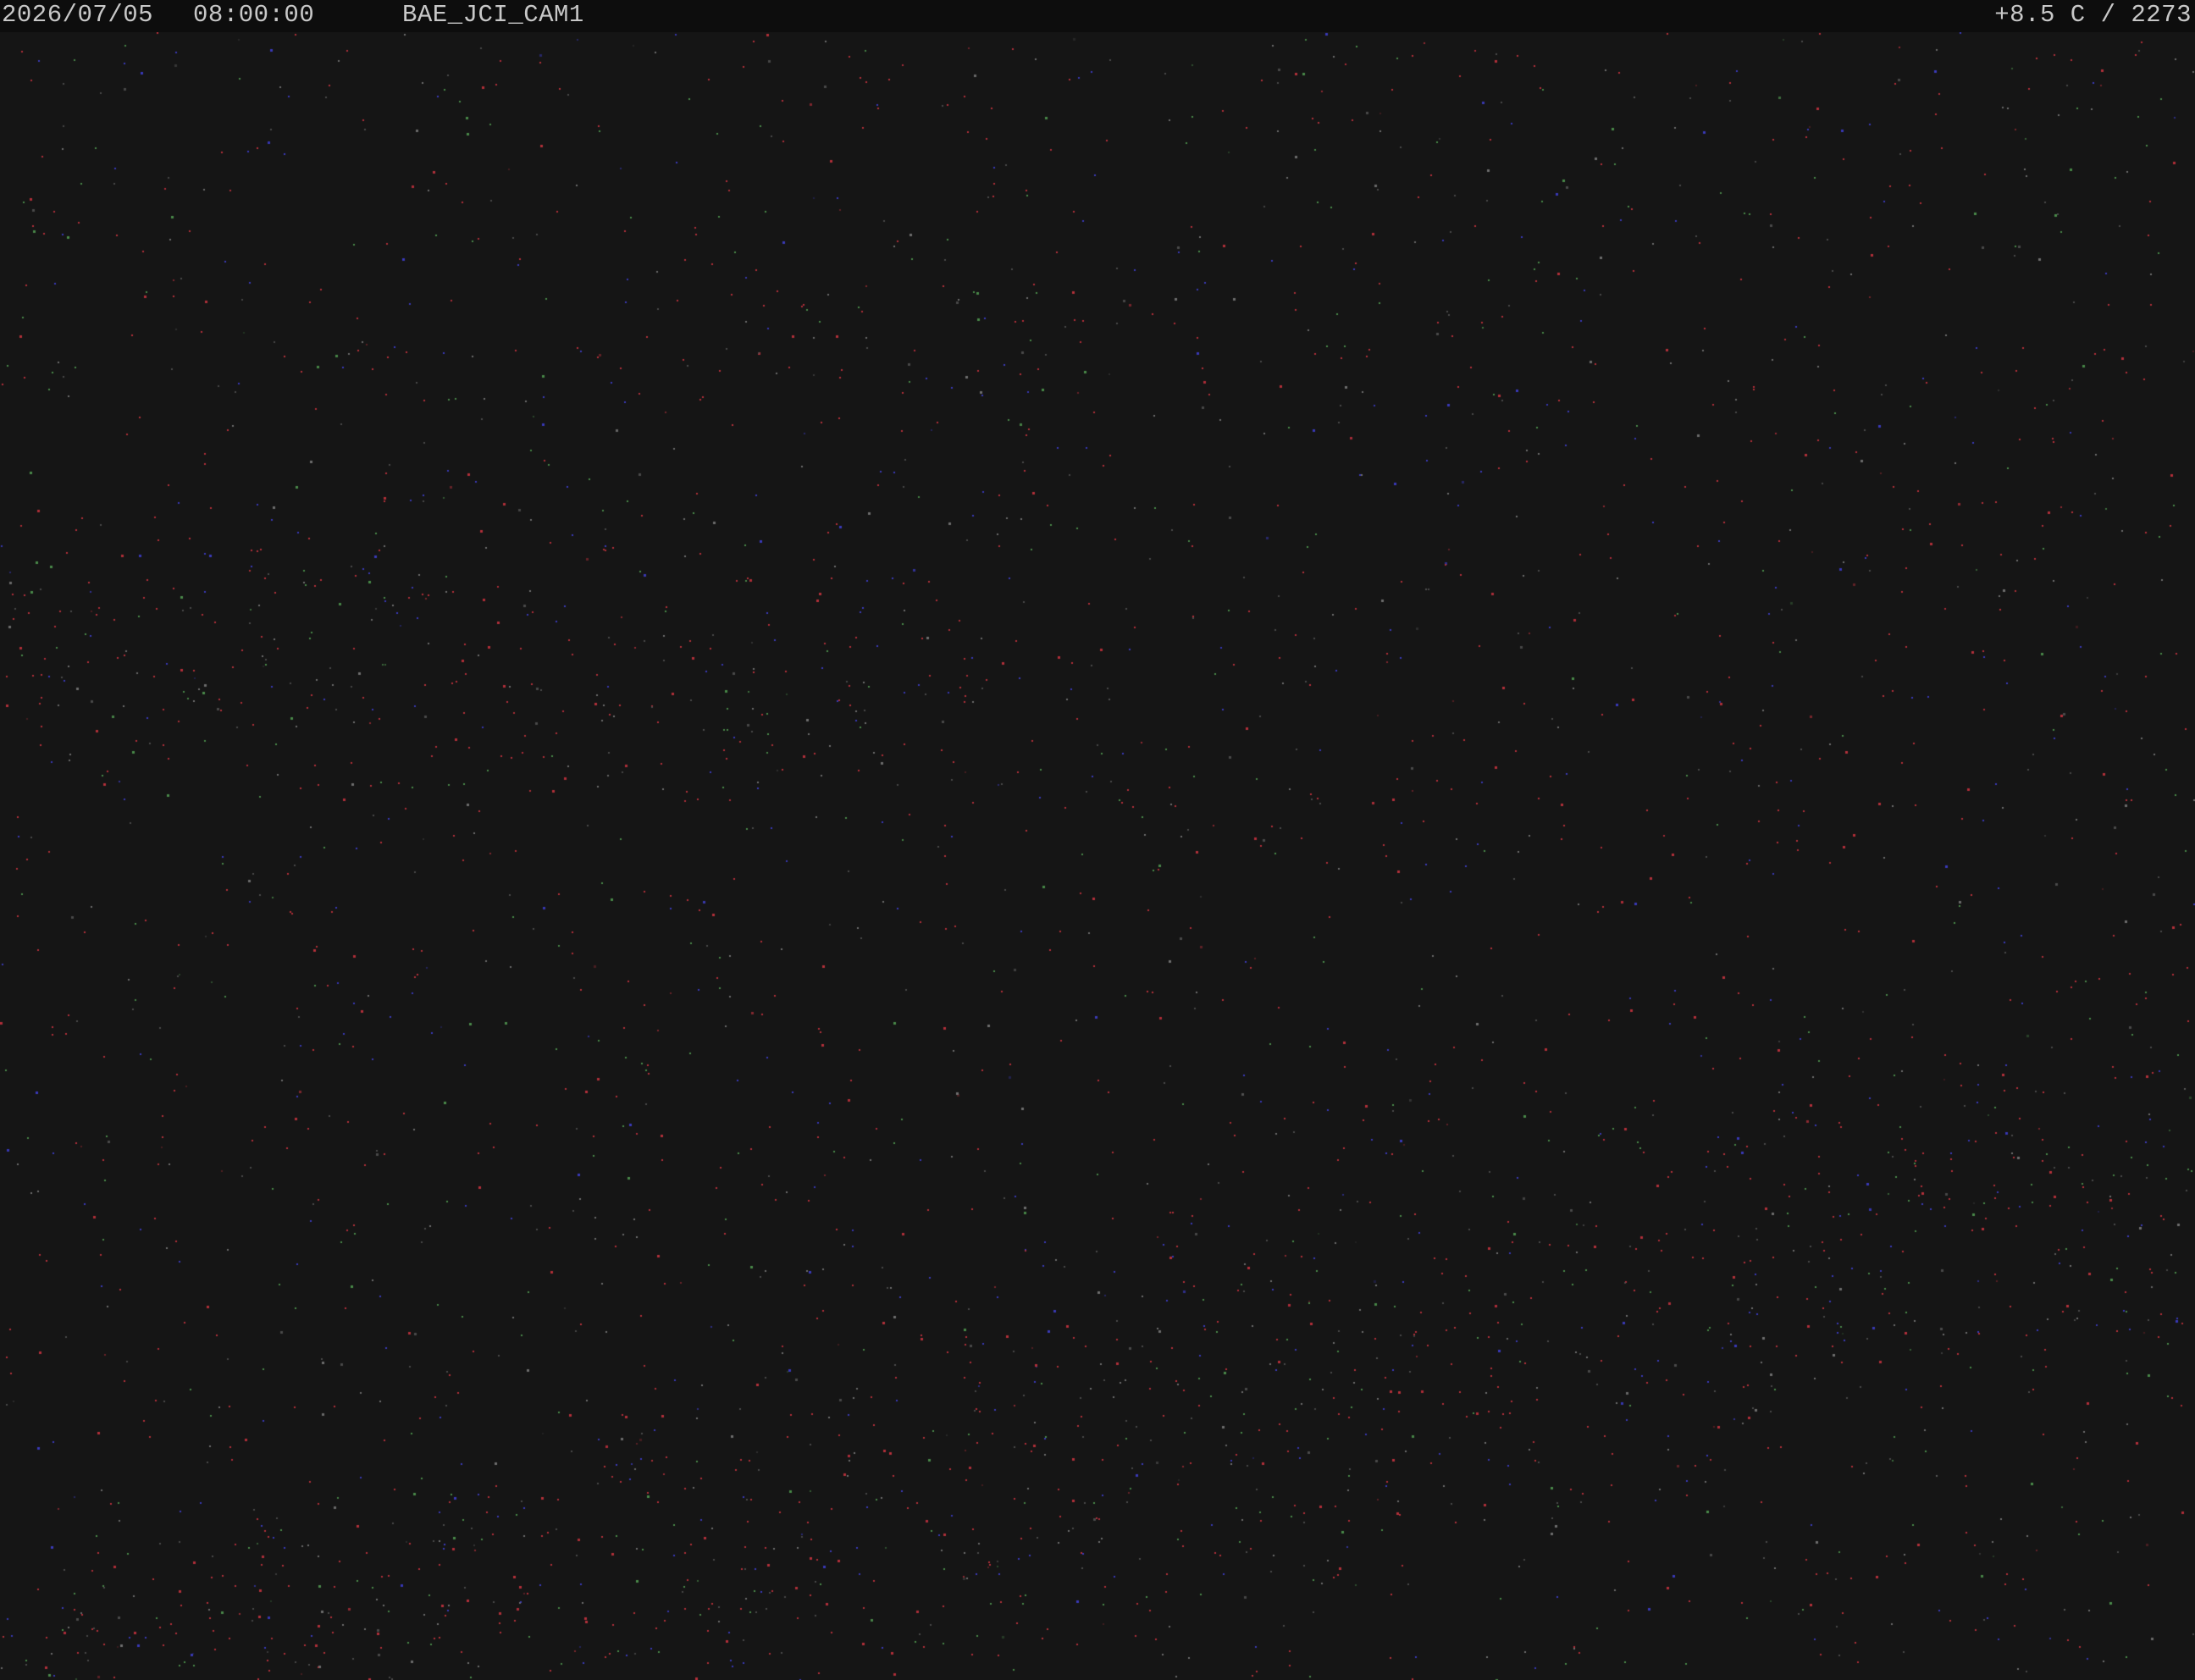 The width and height of the screenshot is (2195, 1680). Describe the element at coordinates (493, 15) in the screenshot. I see `camera-id-label: BAE_JCI_CAM1` at that location.